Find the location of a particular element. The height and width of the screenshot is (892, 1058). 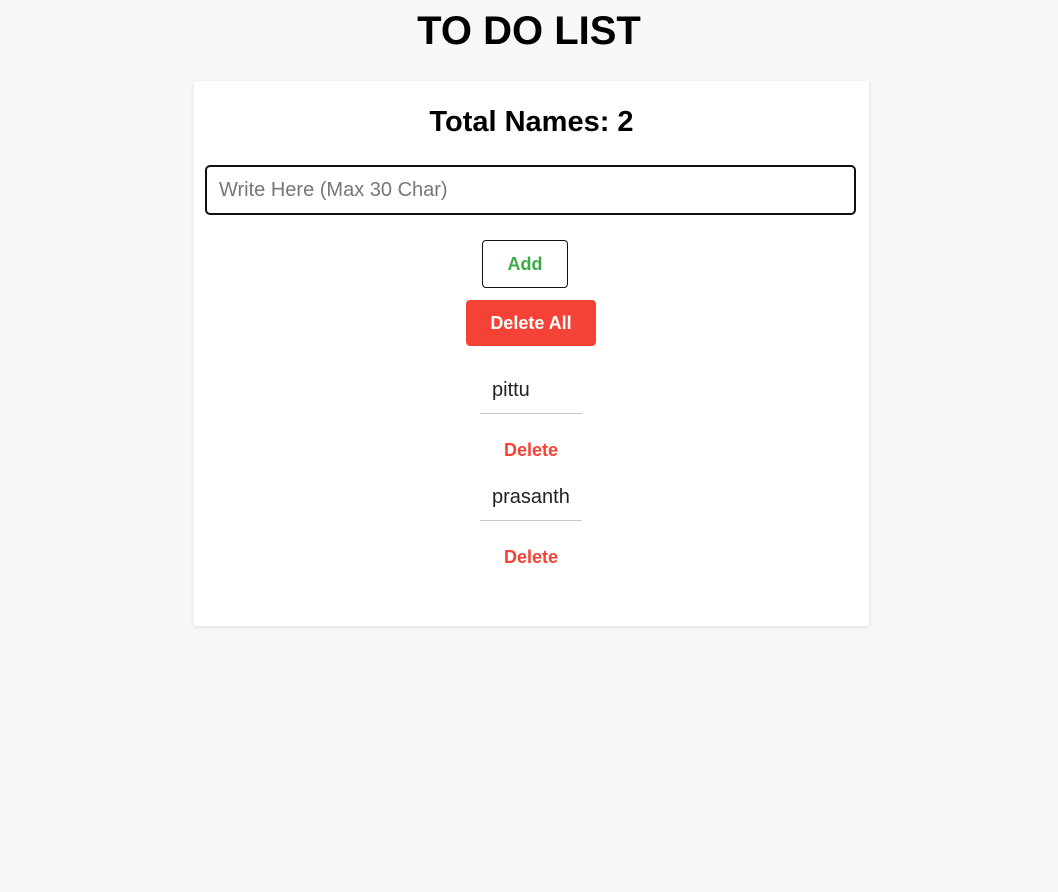

list-item: pittu Delete is located at coordinates (531, 418).